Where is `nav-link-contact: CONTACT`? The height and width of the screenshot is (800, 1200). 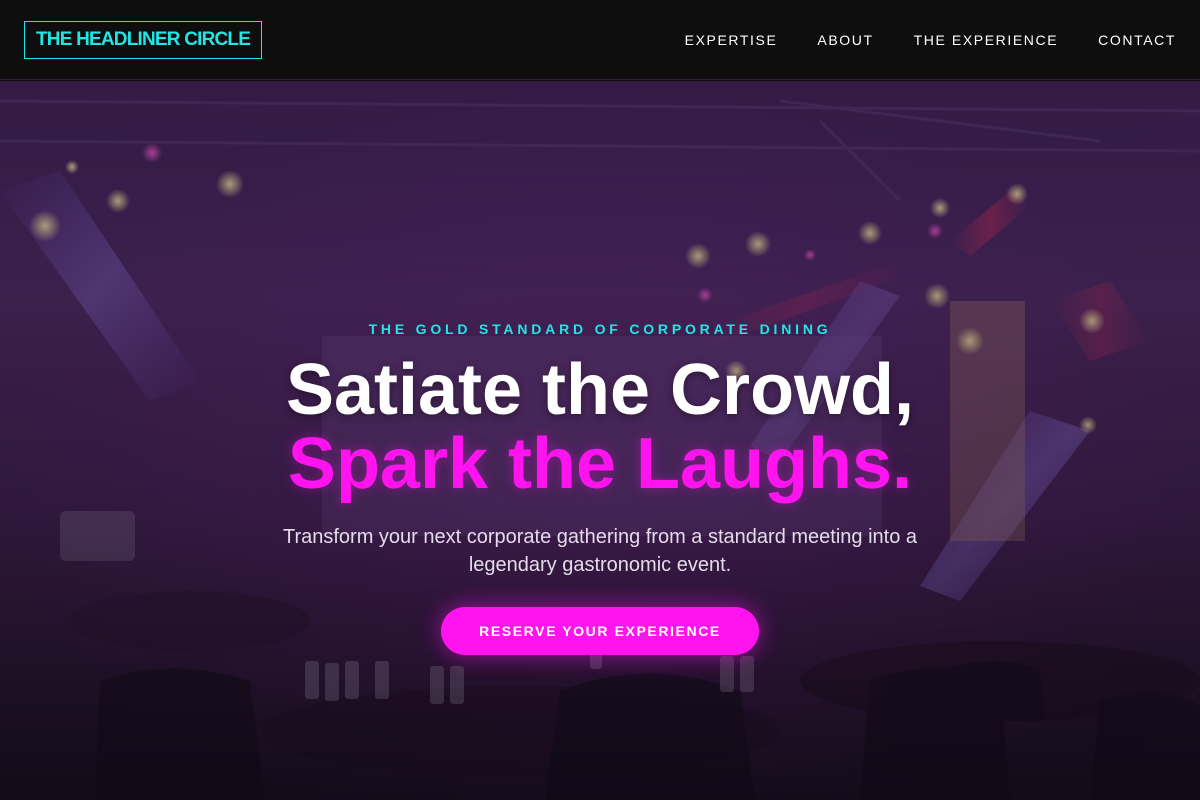
nav-link-contact: CONTACT is located at coordinates (1137, 40).